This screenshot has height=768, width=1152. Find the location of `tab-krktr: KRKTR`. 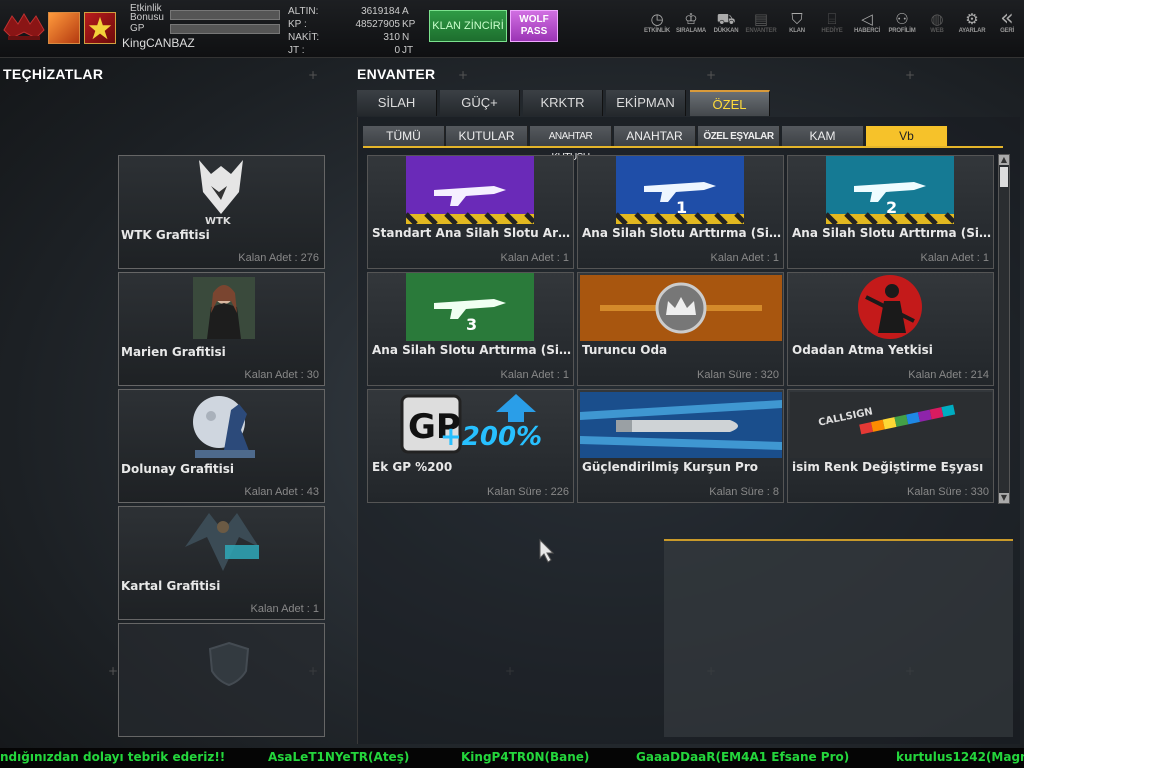

tab-krktr: KRKTR is located at coordinates (563, 103).